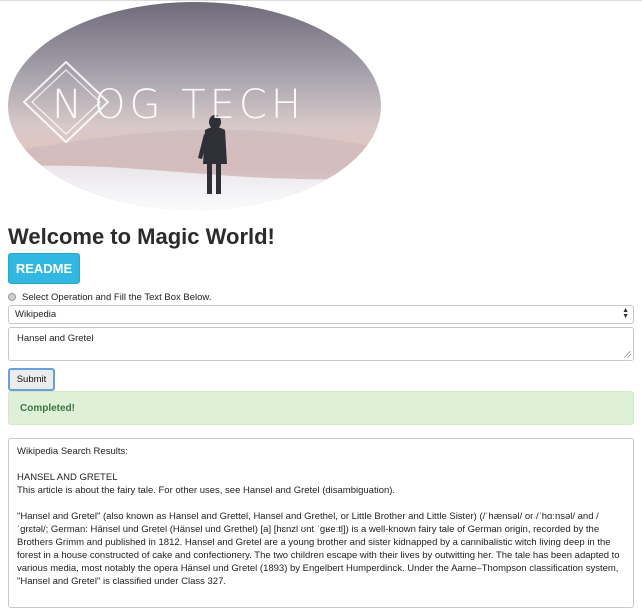  I want to click on readme-button: README, so click(44, 268).